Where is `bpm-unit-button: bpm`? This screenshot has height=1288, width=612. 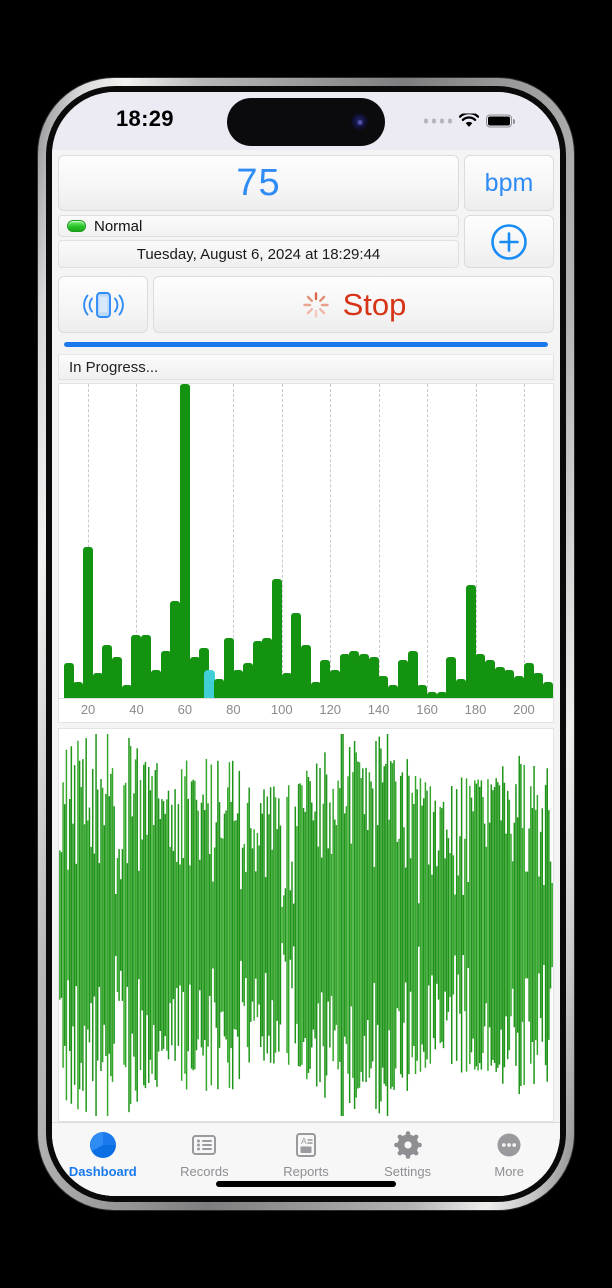
bpm-unit-button: bpm is located at coordinates (509, 183).